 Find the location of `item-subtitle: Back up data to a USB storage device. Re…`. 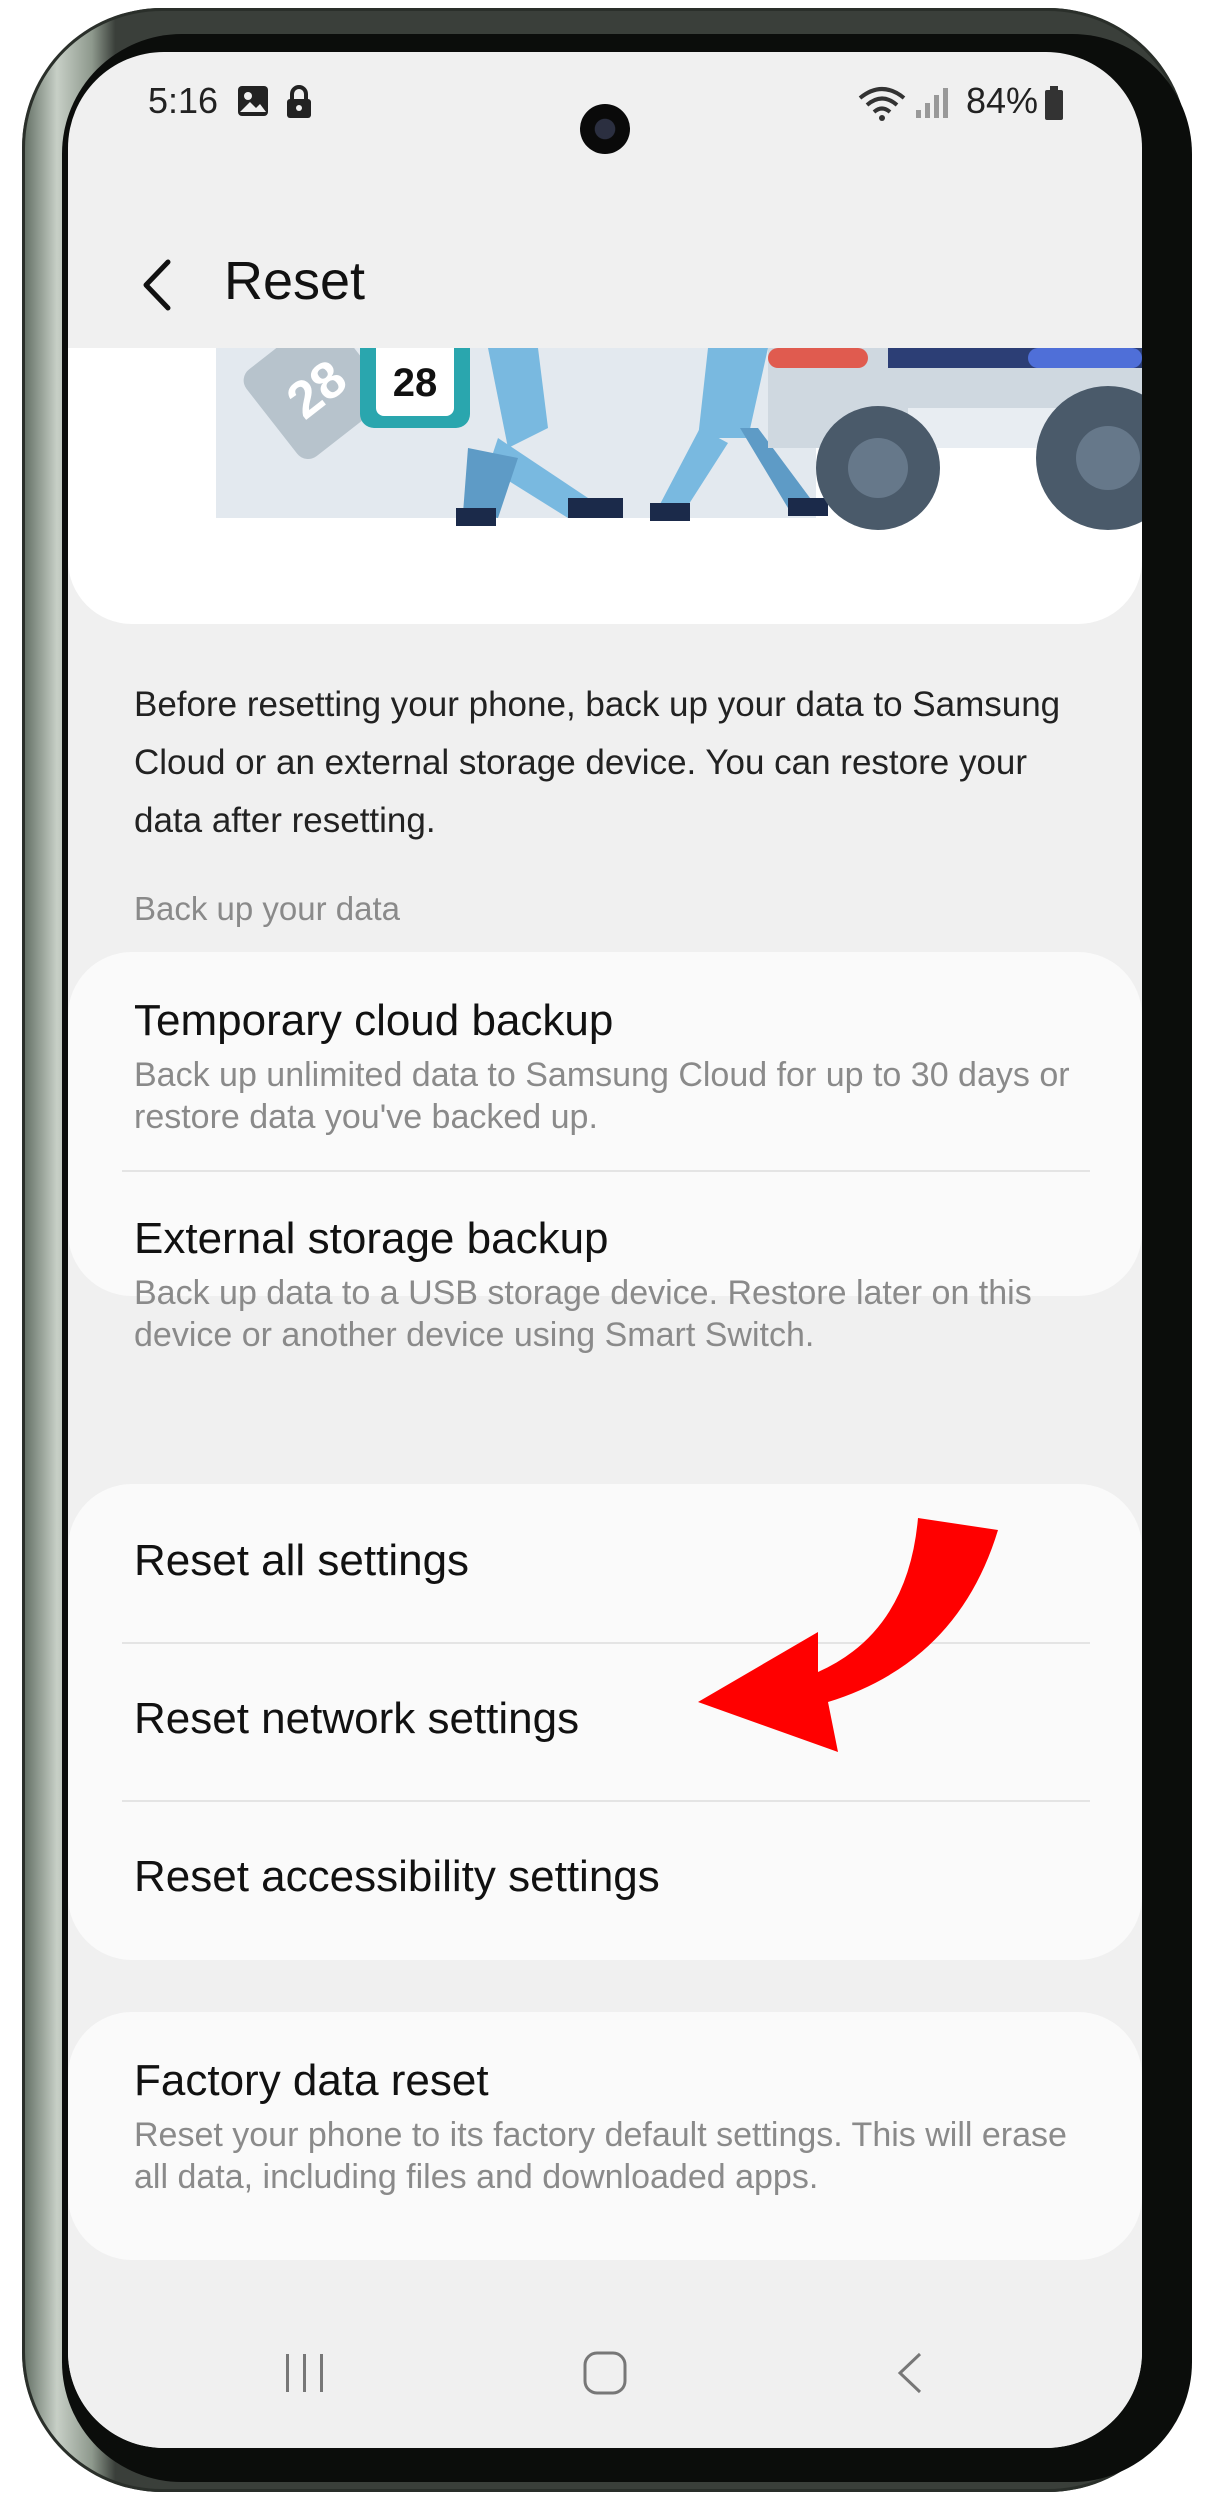

item-subtitle: Back up data to a USB storage device. Re… is located at coordinates (583, 1314).